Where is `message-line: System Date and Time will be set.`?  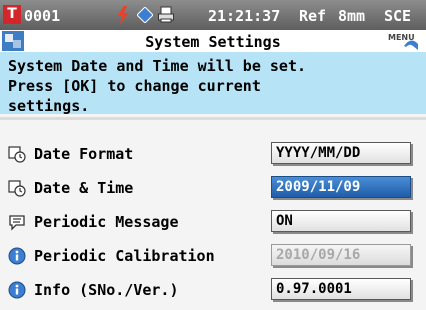
message-line: System Date and Time will be set. is located at coordinates (157, 66).